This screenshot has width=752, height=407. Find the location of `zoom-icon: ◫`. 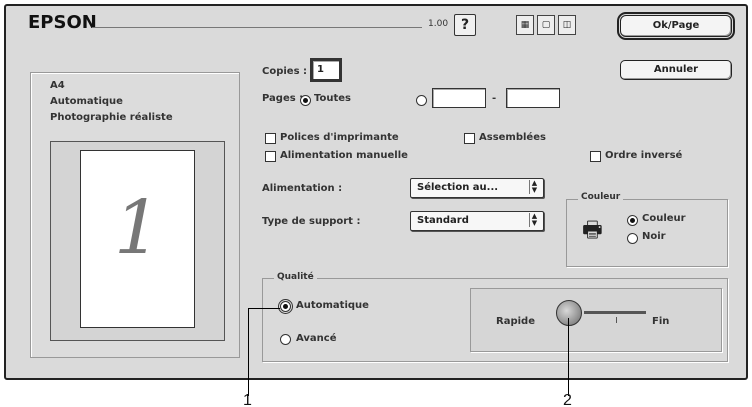

zoom-icon: ◫ is located at coordinates (567, 25).